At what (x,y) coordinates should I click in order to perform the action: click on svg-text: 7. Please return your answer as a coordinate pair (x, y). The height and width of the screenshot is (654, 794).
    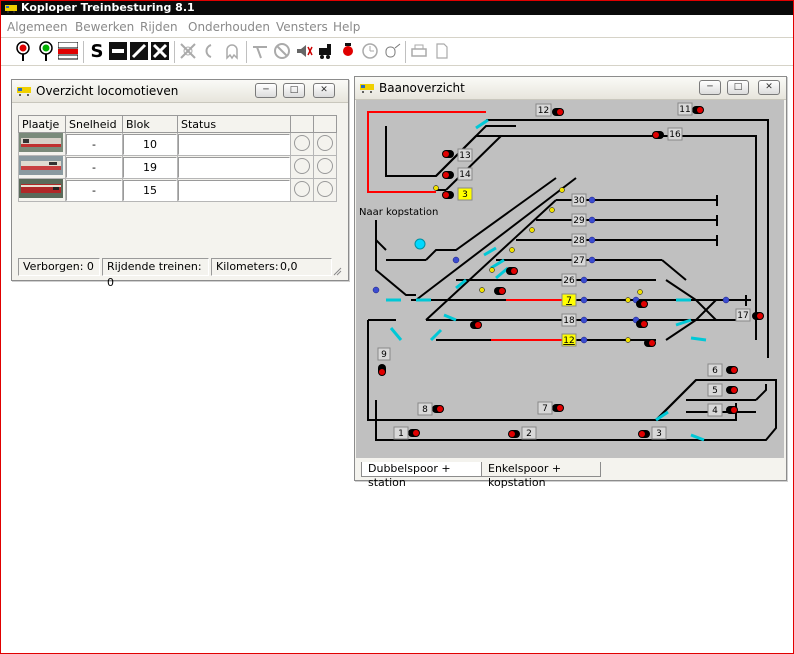
    Looking at the image, I should click on (545, 409).